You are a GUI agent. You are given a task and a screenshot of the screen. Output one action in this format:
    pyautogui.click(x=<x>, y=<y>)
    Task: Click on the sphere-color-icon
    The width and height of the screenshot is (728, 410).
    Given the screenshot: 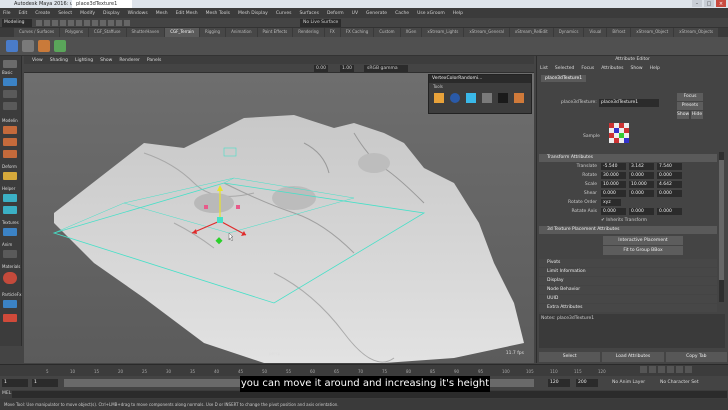 What is the action you would take?
    pyautogui.click(x=455, y=98)
    